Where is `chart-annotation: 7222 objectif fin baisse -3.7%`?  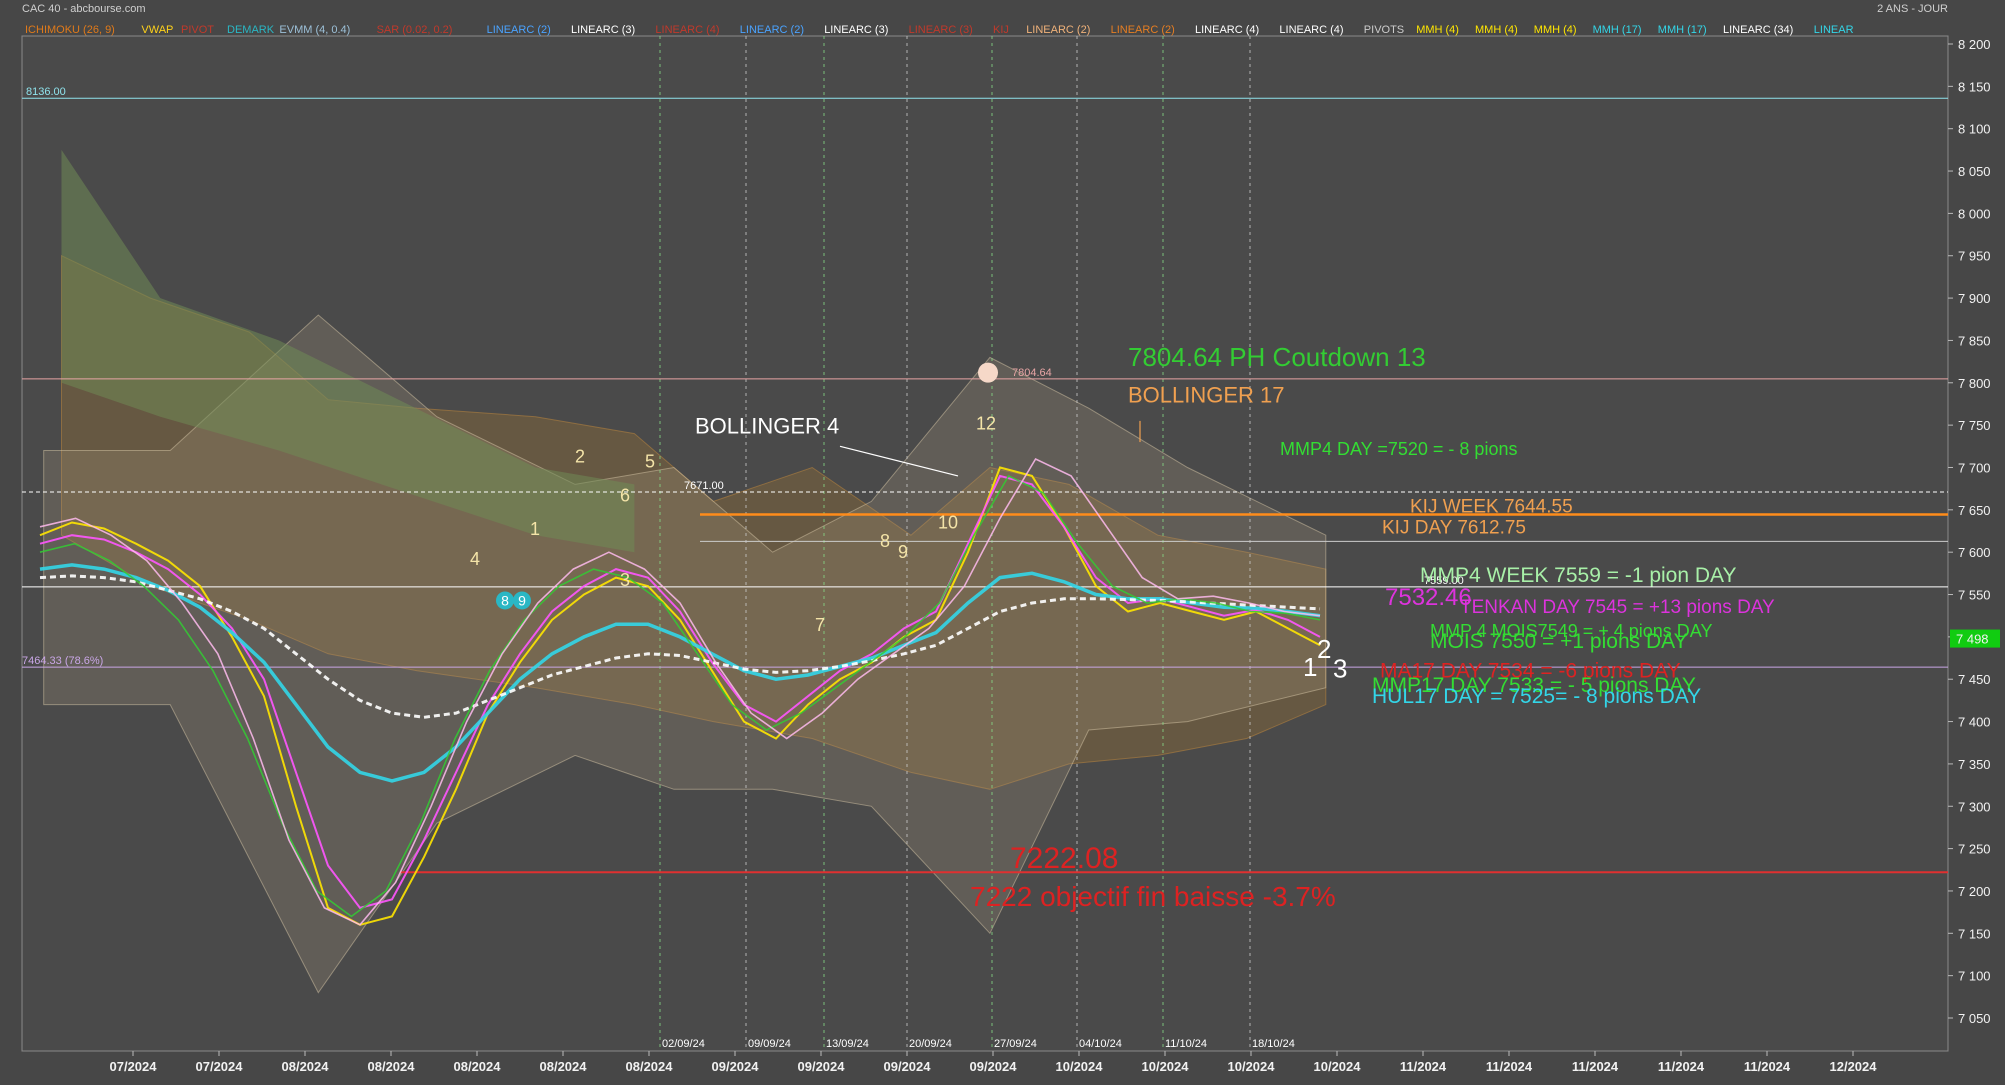
chart-annotation: 7222 objectif fin baisse -3.7% is located at coordinates (1153, 896).